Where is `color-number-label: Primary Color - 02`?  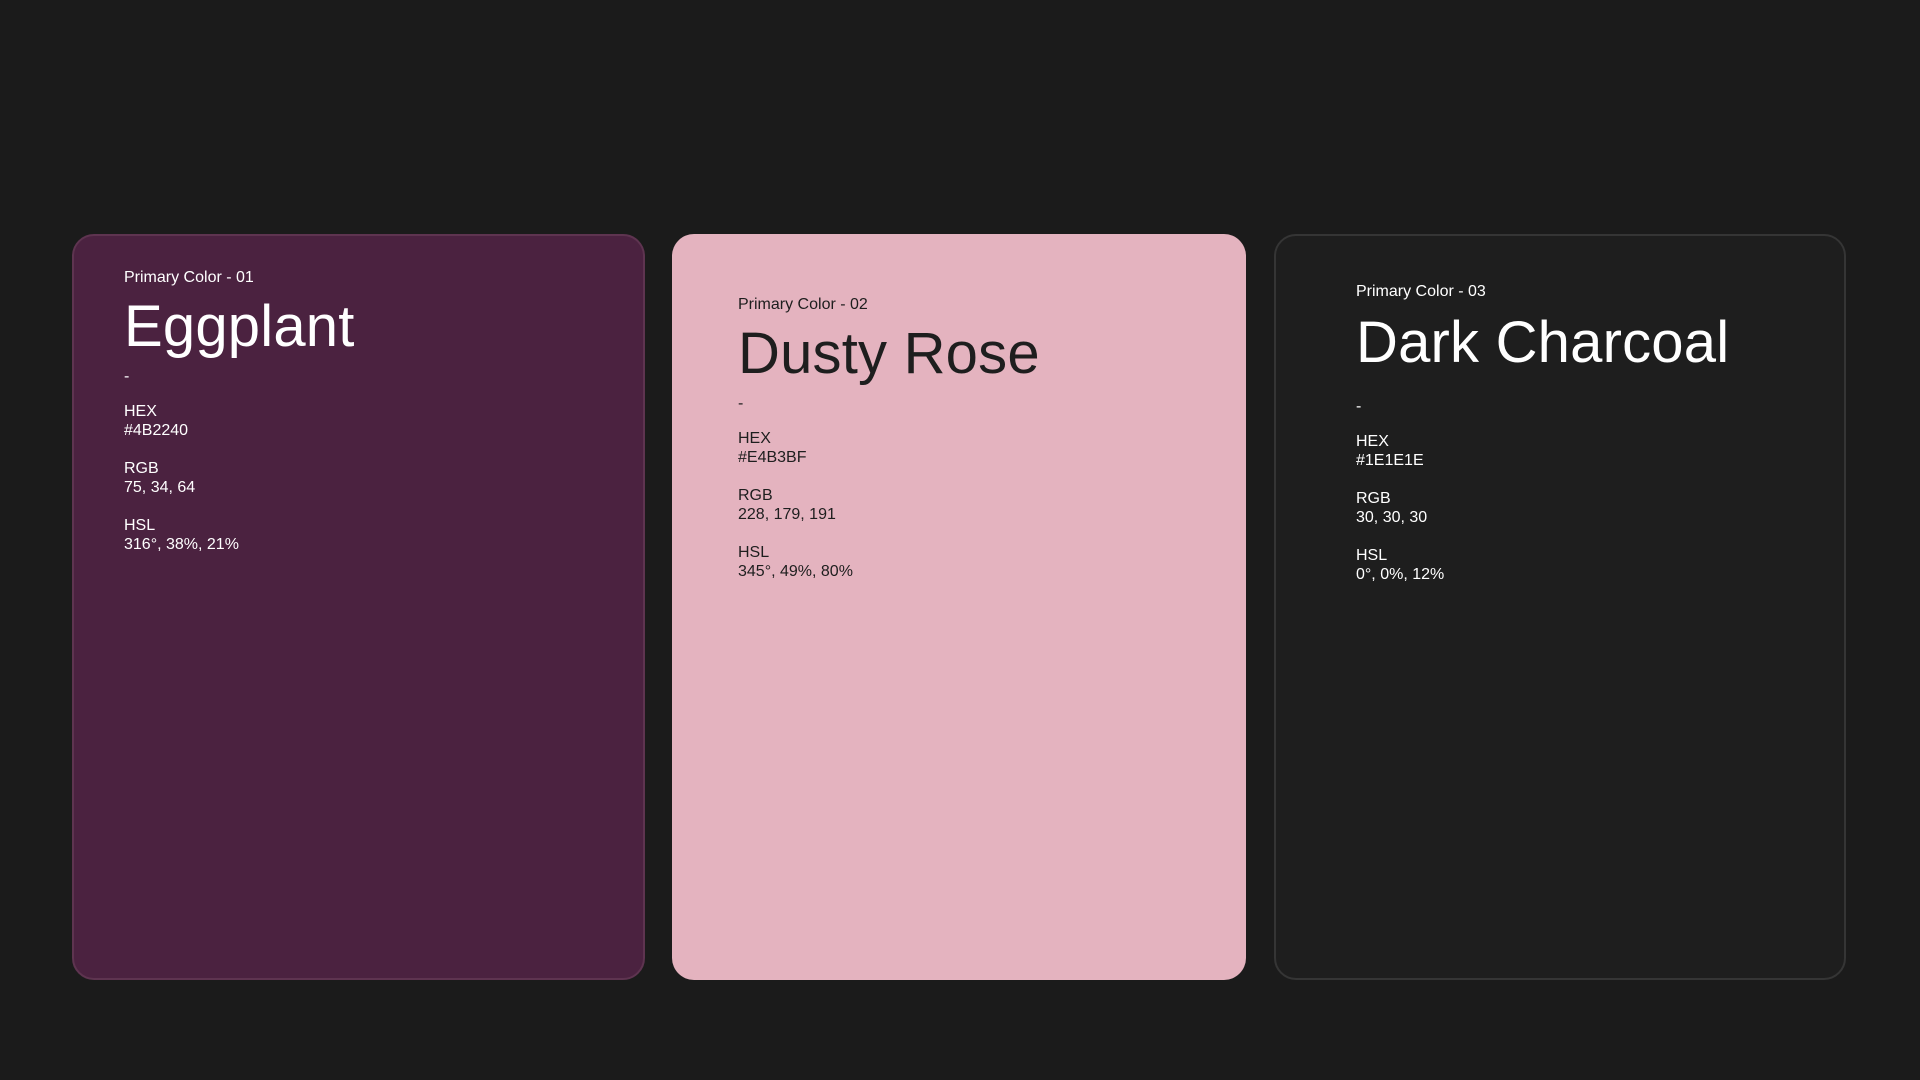
color-number-label: Primary Color - 02 is located at coordinates (803, 304).